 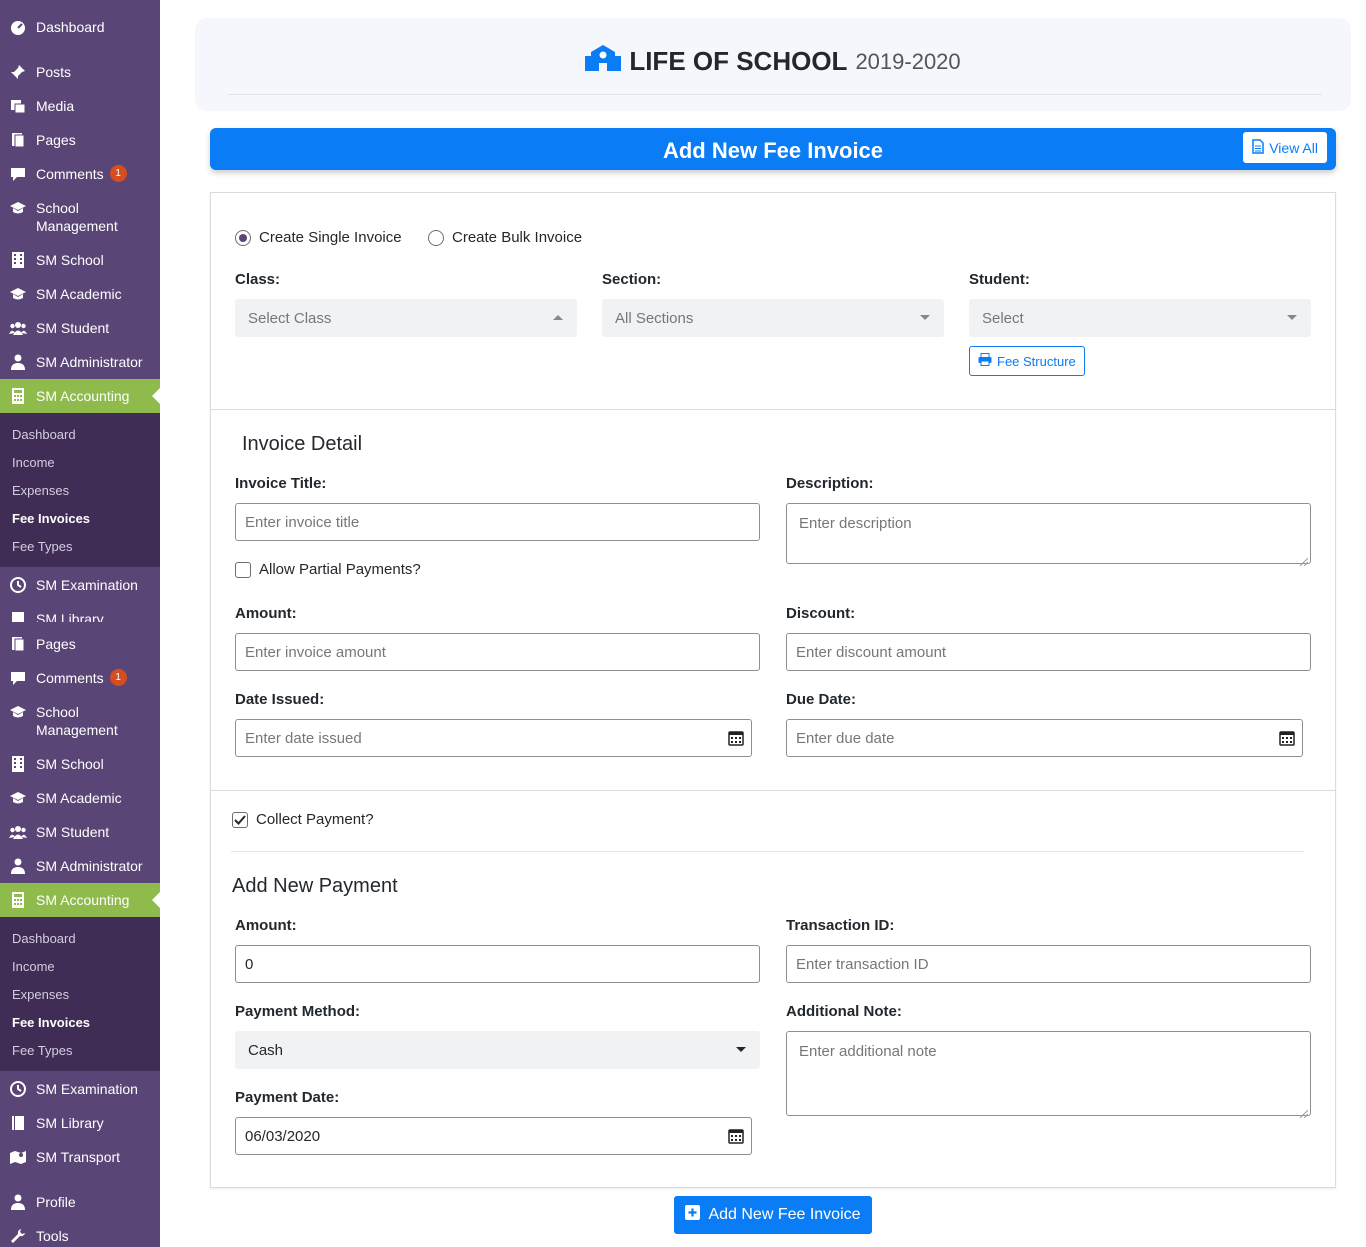 I want to click on description-textarea: Enter description, so click(x=1048, y=535).